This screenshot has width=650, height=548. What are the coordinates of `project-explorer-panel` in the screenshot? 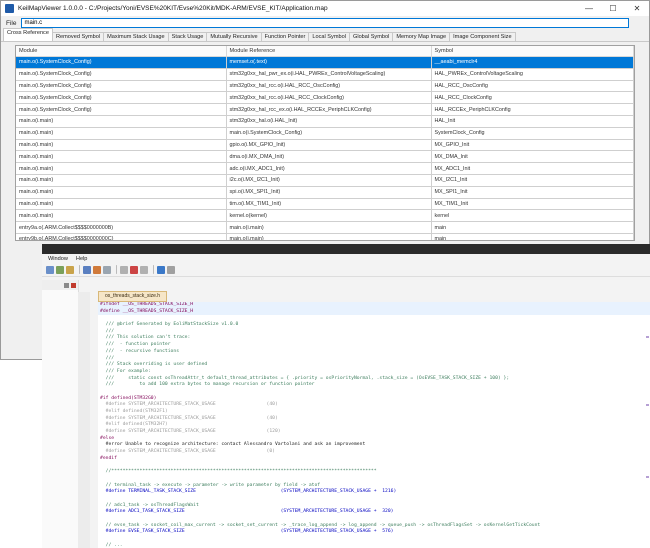 It's located at (60, 414).